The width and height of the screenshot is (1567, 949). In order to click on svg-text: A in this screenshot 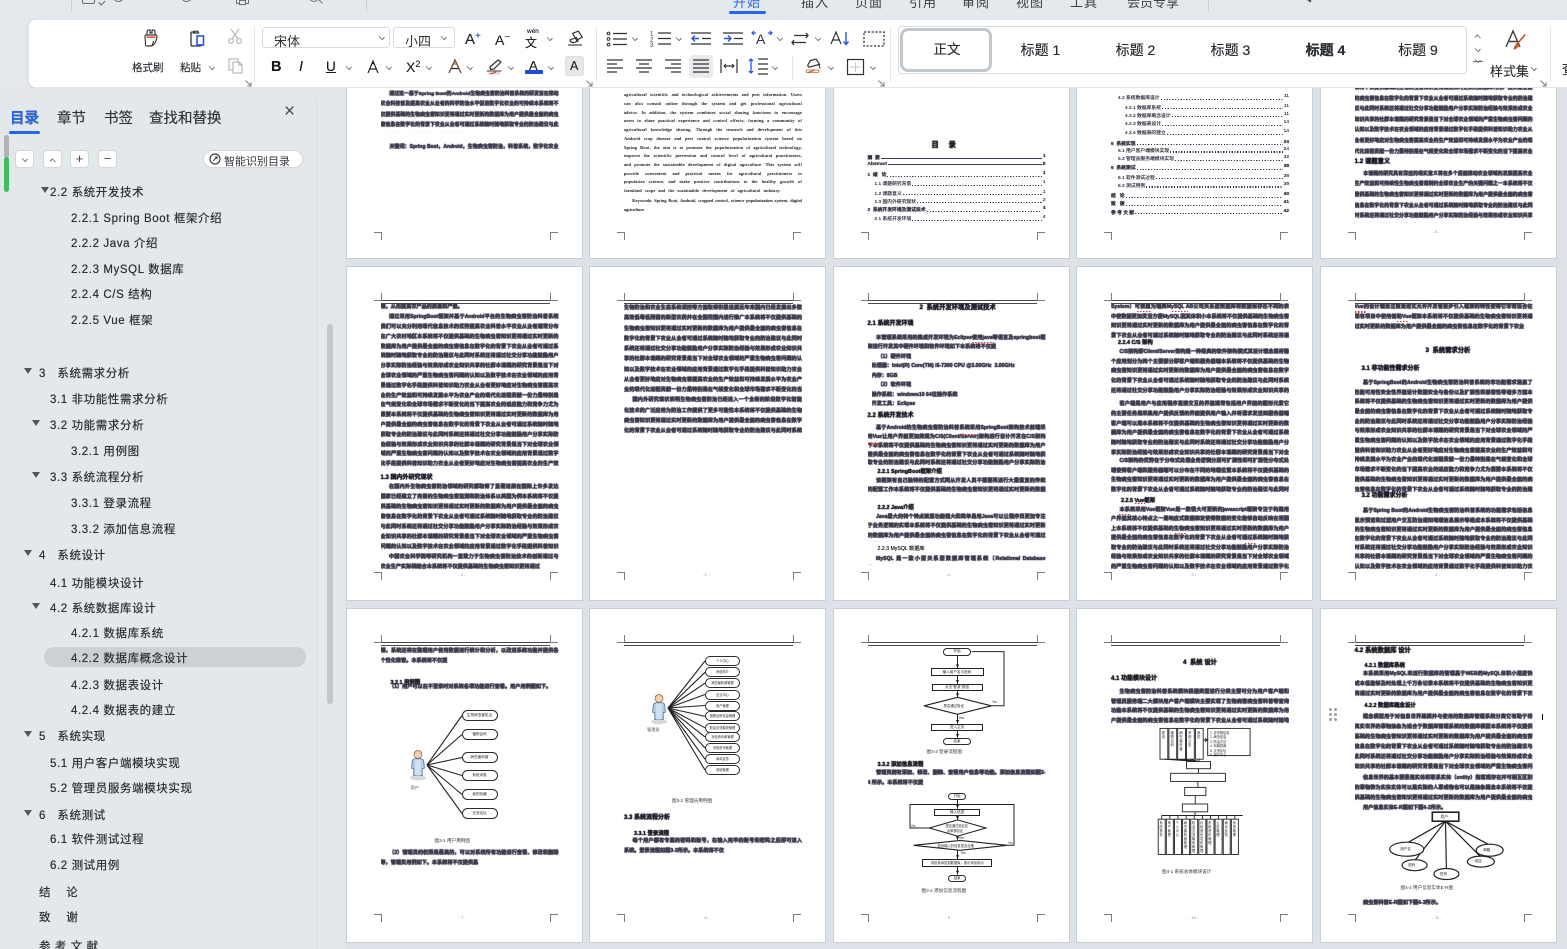, I will do `click(761, 39)`.